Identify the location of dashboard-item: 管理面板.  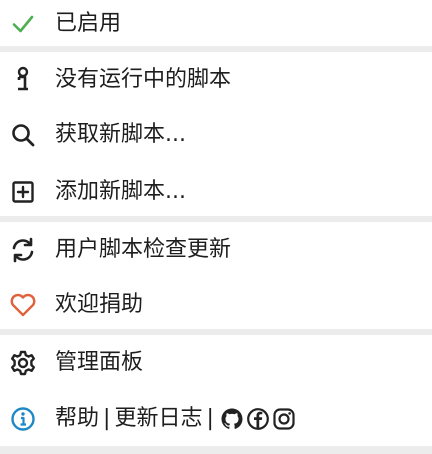
(216, 363).